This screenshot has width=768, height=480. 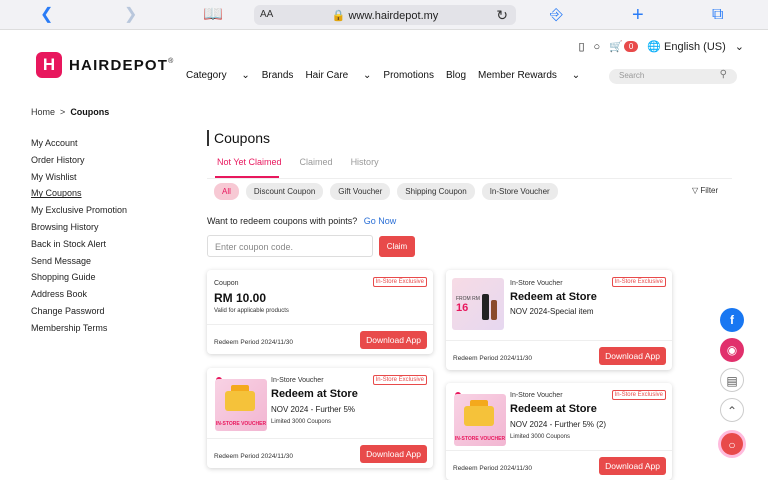 I want to click on tab-history: History, so click(x=365, y=166).